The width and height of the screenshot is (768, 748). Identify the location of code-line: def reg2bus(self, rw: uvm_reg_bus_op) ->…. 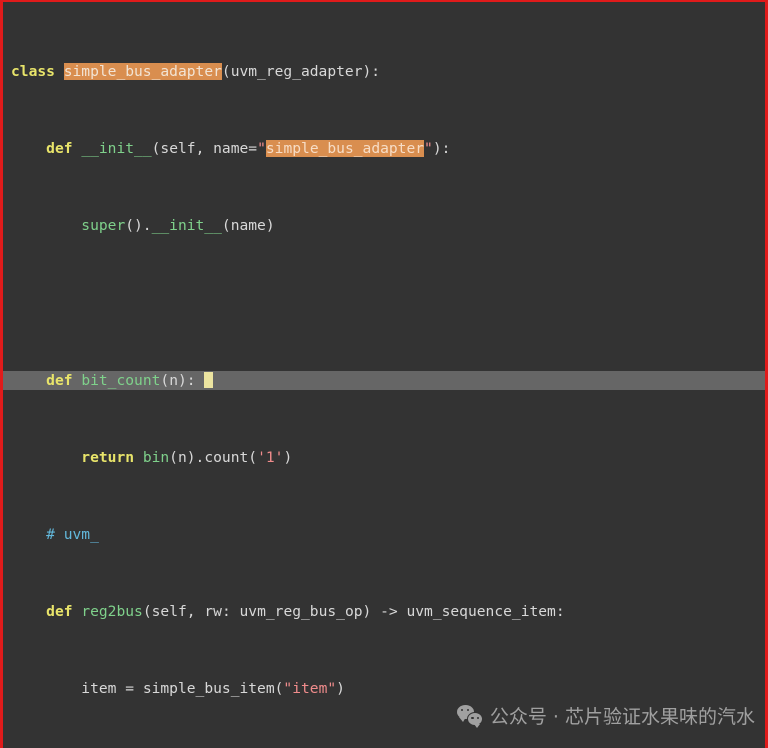
(384, 611).